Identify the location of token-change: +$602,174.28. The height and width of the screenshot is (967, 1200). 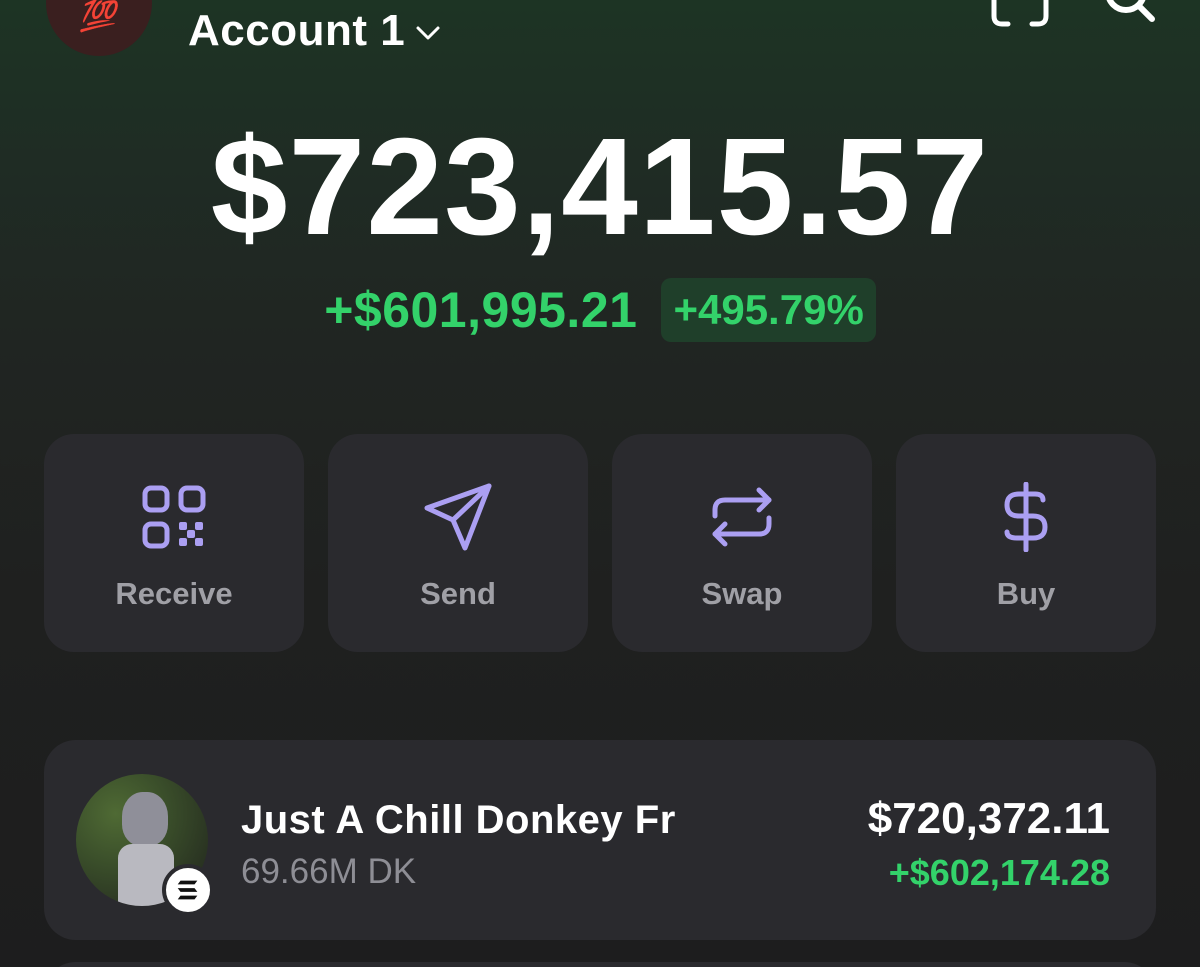
(999, 872).